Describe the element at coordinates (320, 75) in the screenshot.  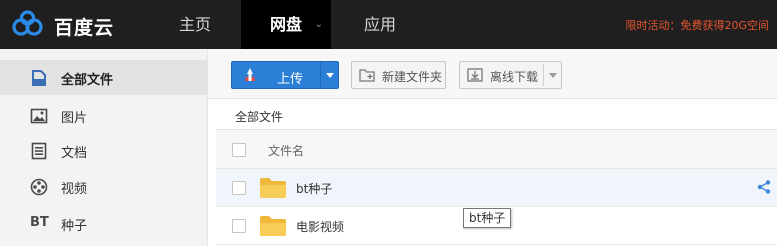
I see `upload-divider` at that location.